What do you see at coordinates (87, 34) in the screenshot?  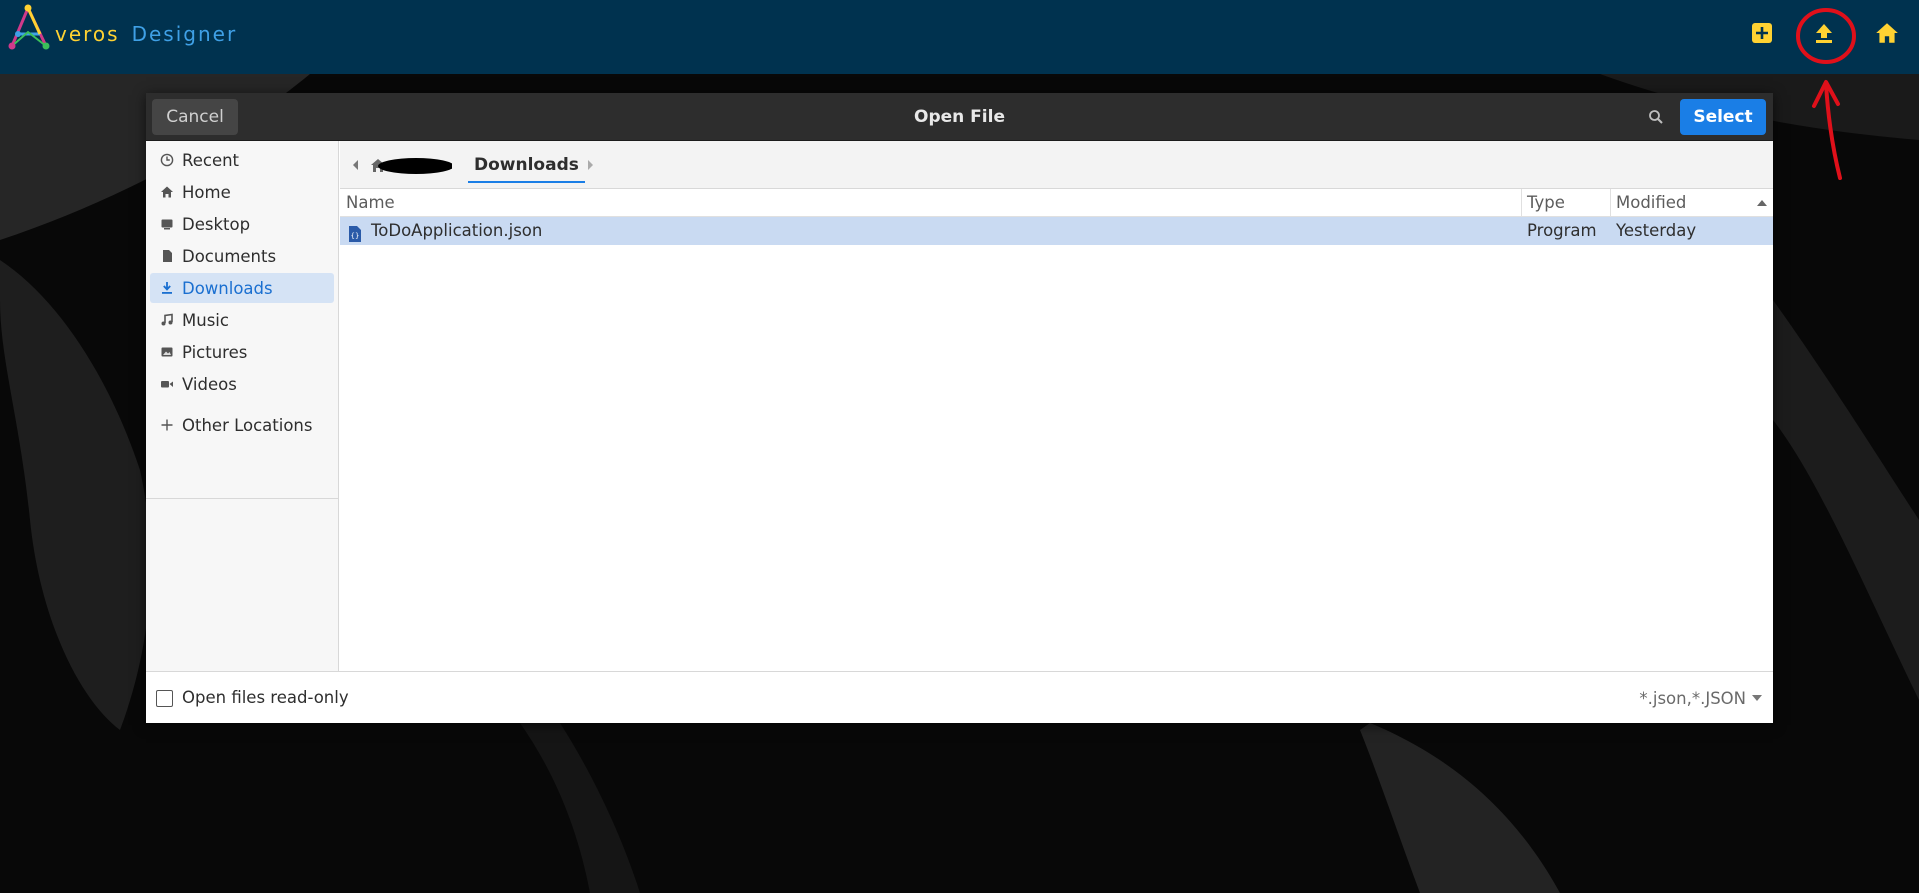 I see `app-name-part1: veros` at bounding box center [87, 34].